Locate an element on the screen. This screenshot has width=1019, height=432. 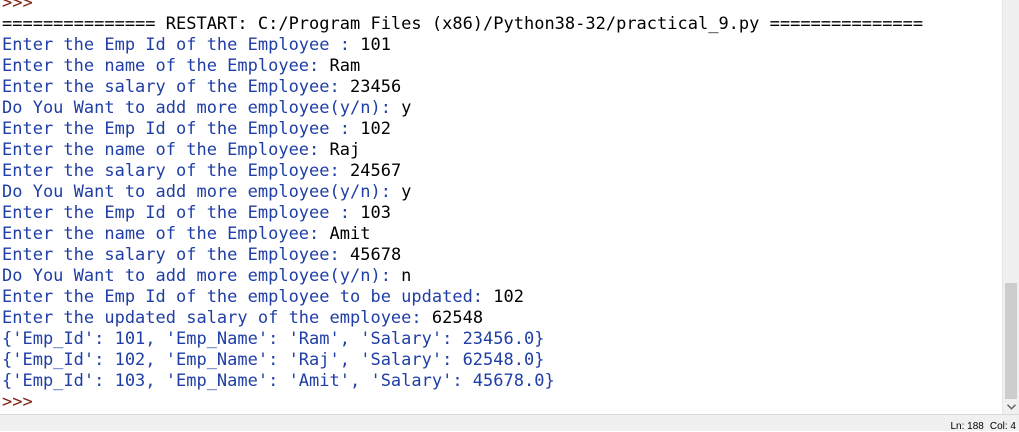
user-input-text: 23456 is located at coordinates (376, 87).